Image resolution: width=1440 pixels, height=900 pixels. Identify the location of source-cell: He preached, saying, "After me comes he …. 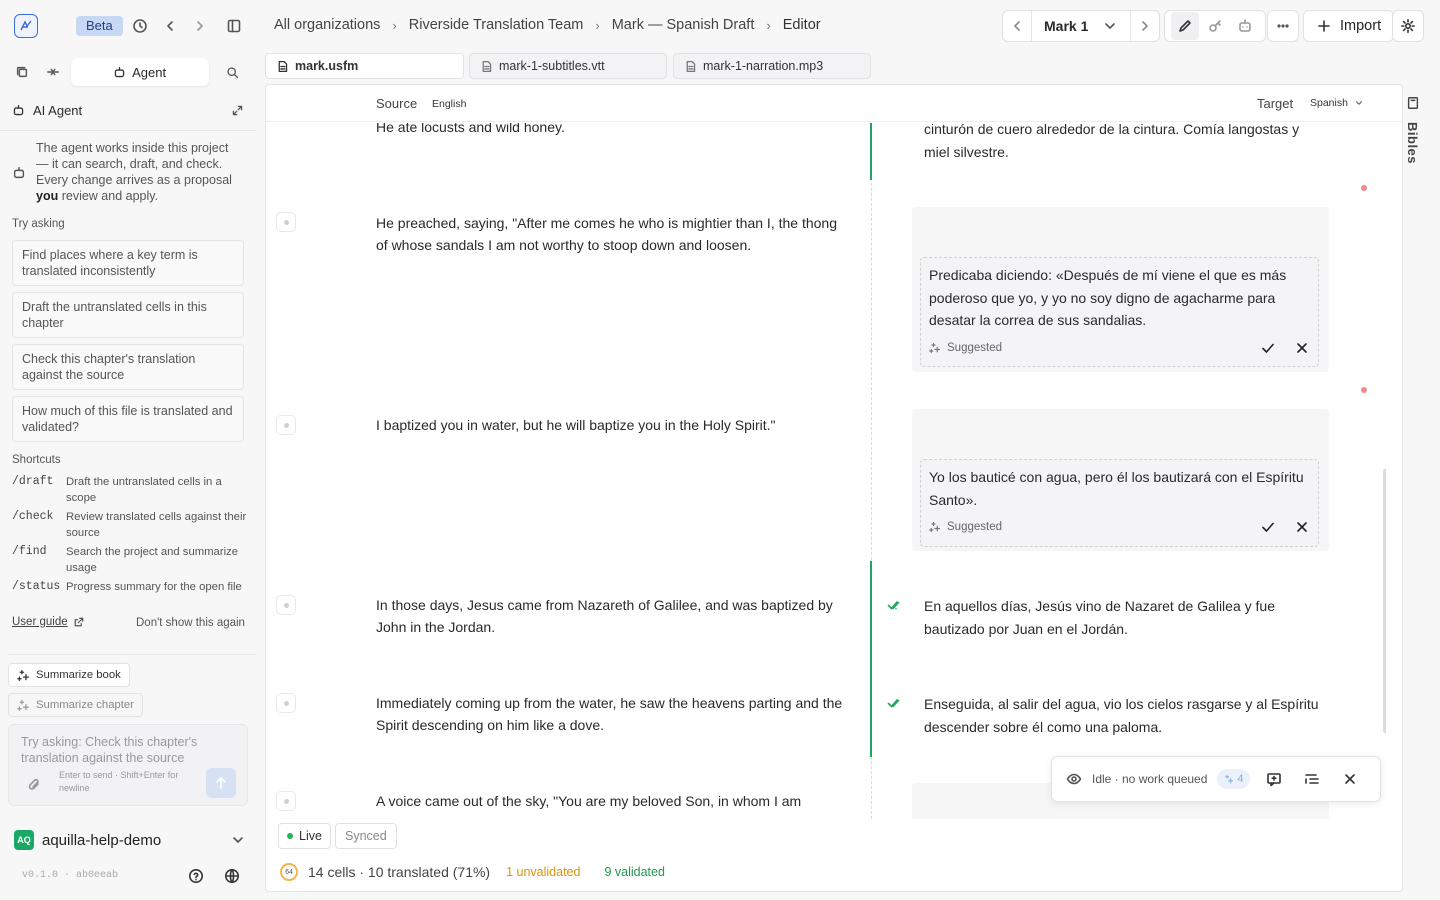
(606, 234).